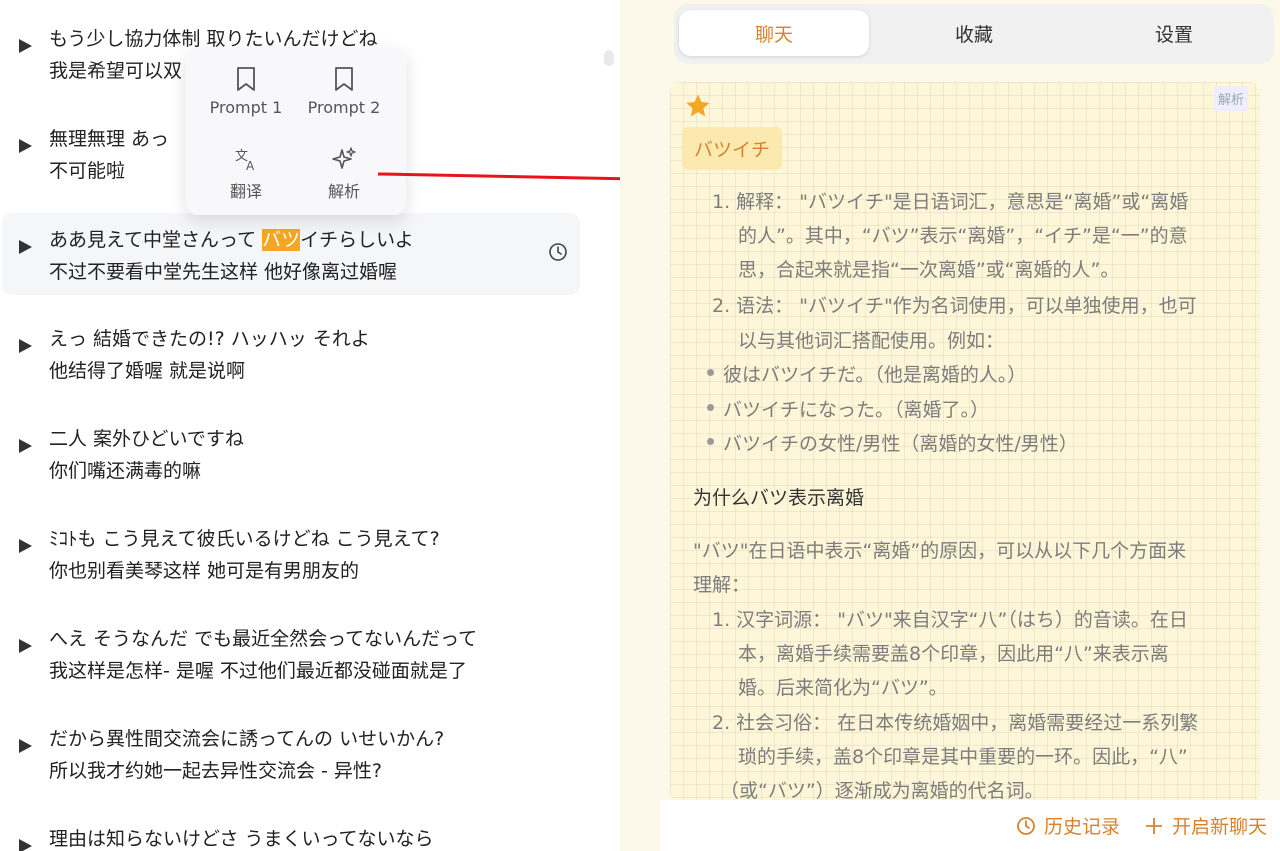 The height and width of the screenshot is (851, 1280). What do you see at coordinates (357, 240) in the screenshot?
I see `subtitle-text: イチらしいよ` at bounding box center [357, 240].